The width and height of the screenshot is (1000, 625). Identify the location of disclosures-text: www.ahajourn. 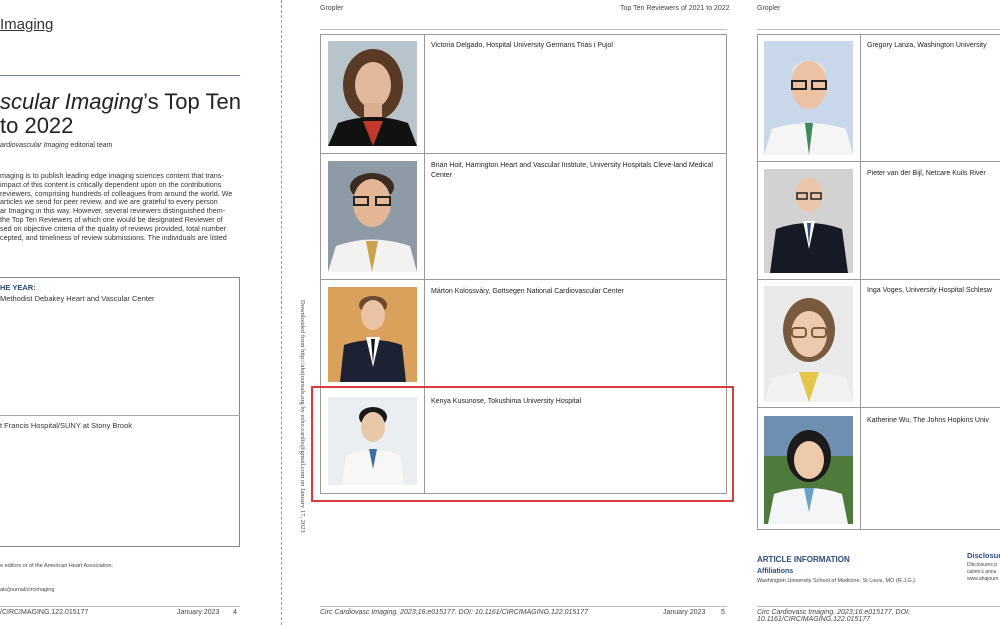
(983, 579).